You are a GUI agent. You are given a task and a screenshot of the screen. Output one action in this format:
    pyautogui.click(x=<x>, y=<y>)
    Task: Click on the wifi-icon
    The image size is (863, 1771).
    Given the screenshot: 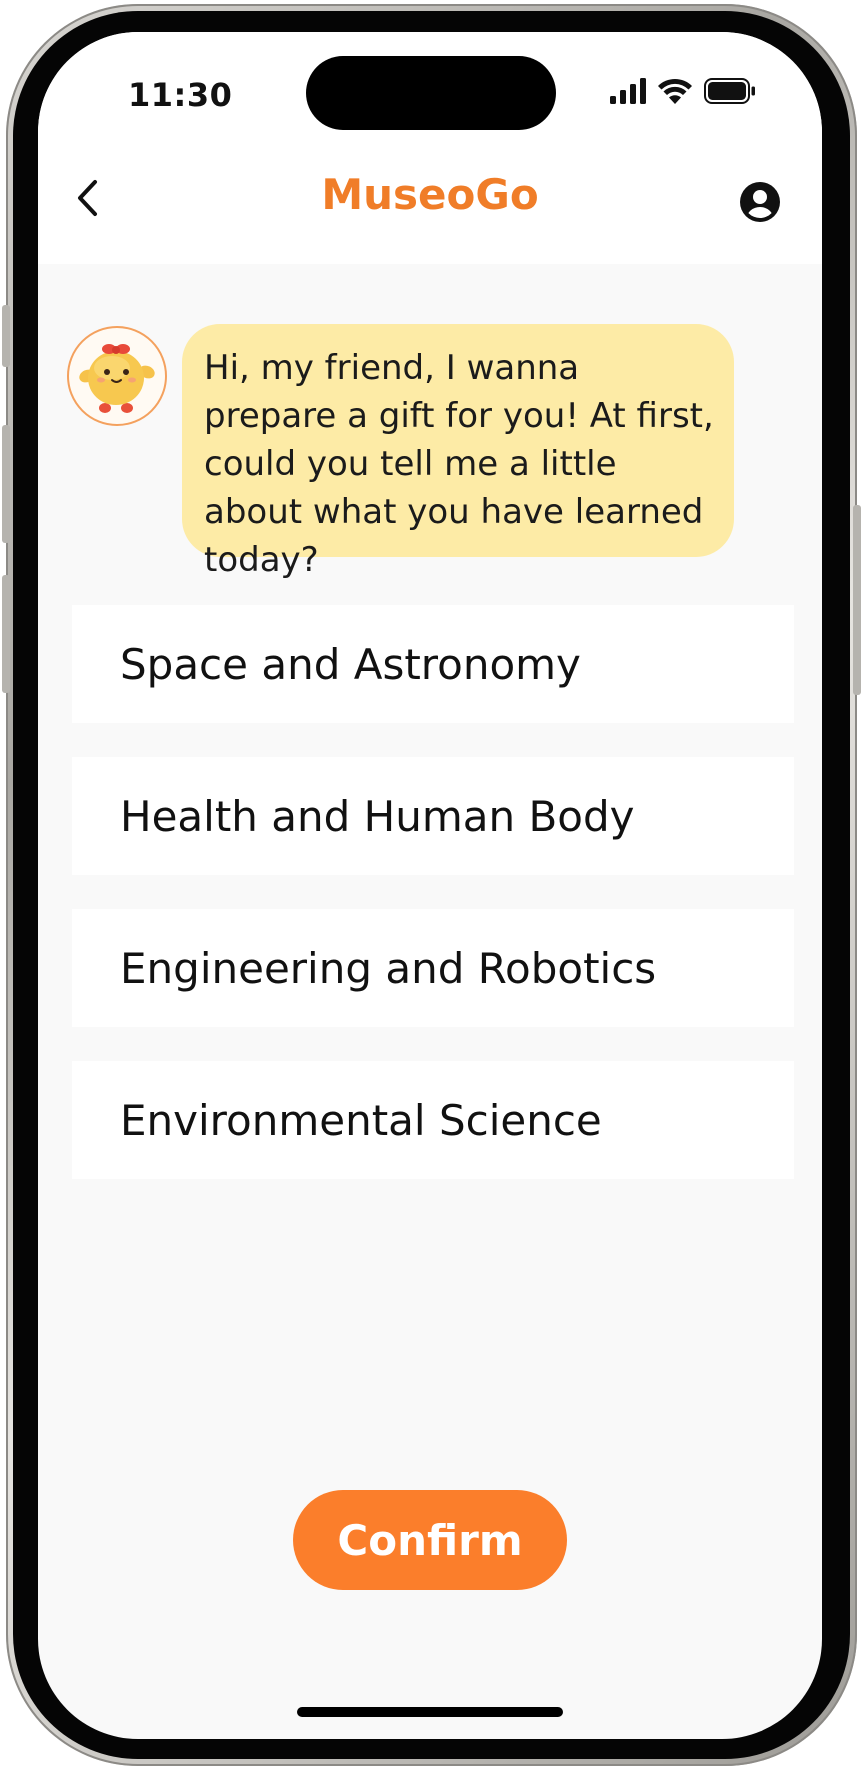 What is the action you would take?
    pyautogui.click(x=675, y=93)
    